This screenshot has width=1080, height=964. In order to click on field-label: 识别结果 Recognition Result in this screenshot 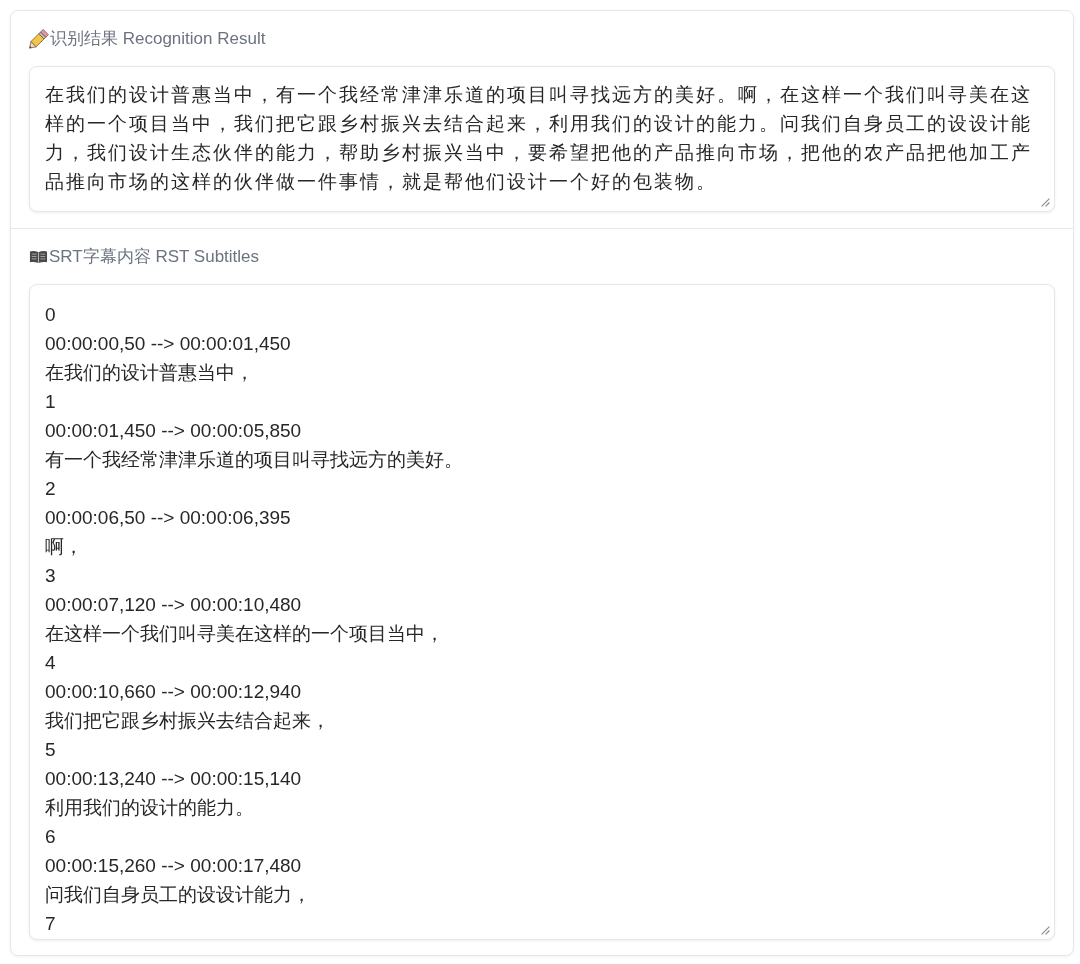, I will do `click(158, 39)`.